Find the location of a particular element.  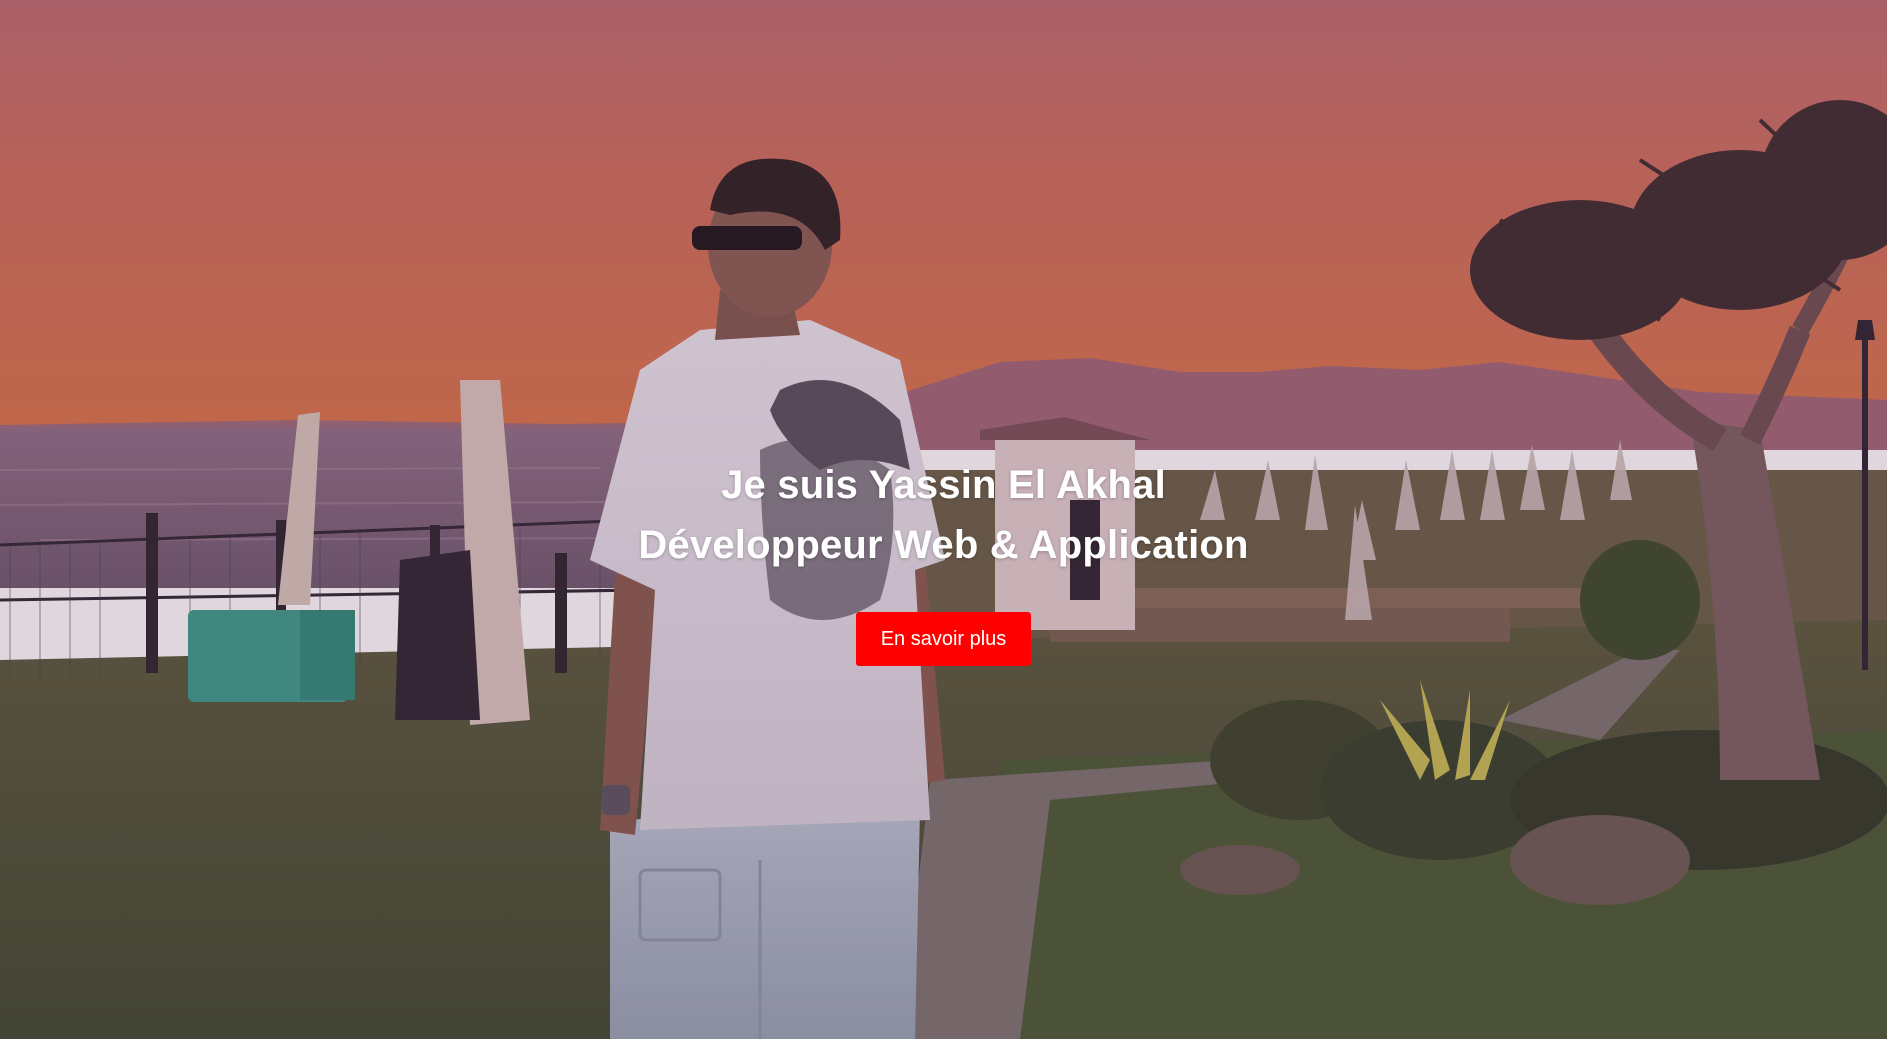

hero-title-line-1: Je suis Yassin El Akhal is located at coordinates (943, 485).